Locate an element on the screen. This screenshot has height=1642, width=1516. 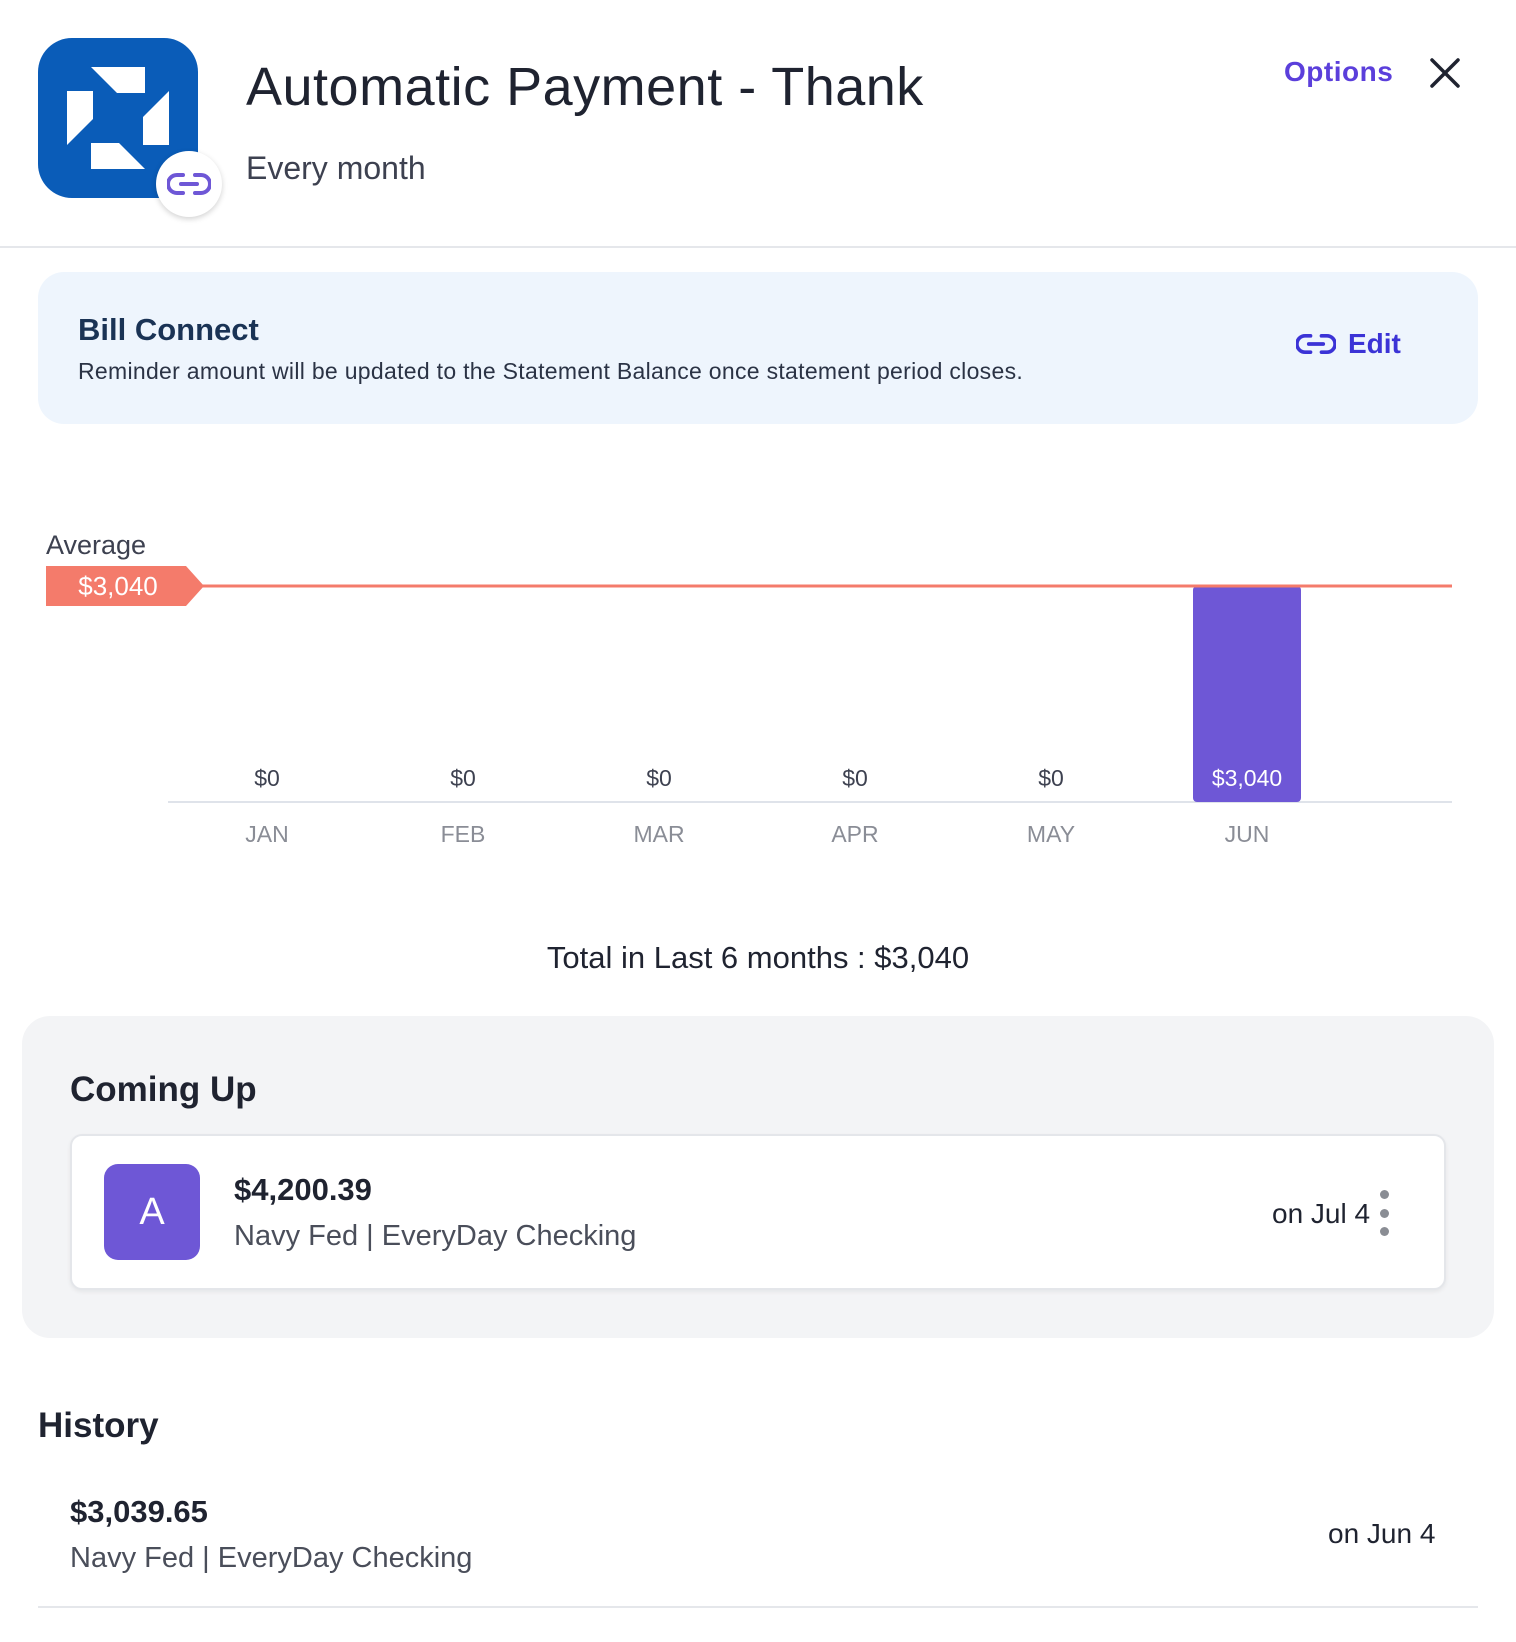
edit-button: Edit is located at coordinates (1348, 344).